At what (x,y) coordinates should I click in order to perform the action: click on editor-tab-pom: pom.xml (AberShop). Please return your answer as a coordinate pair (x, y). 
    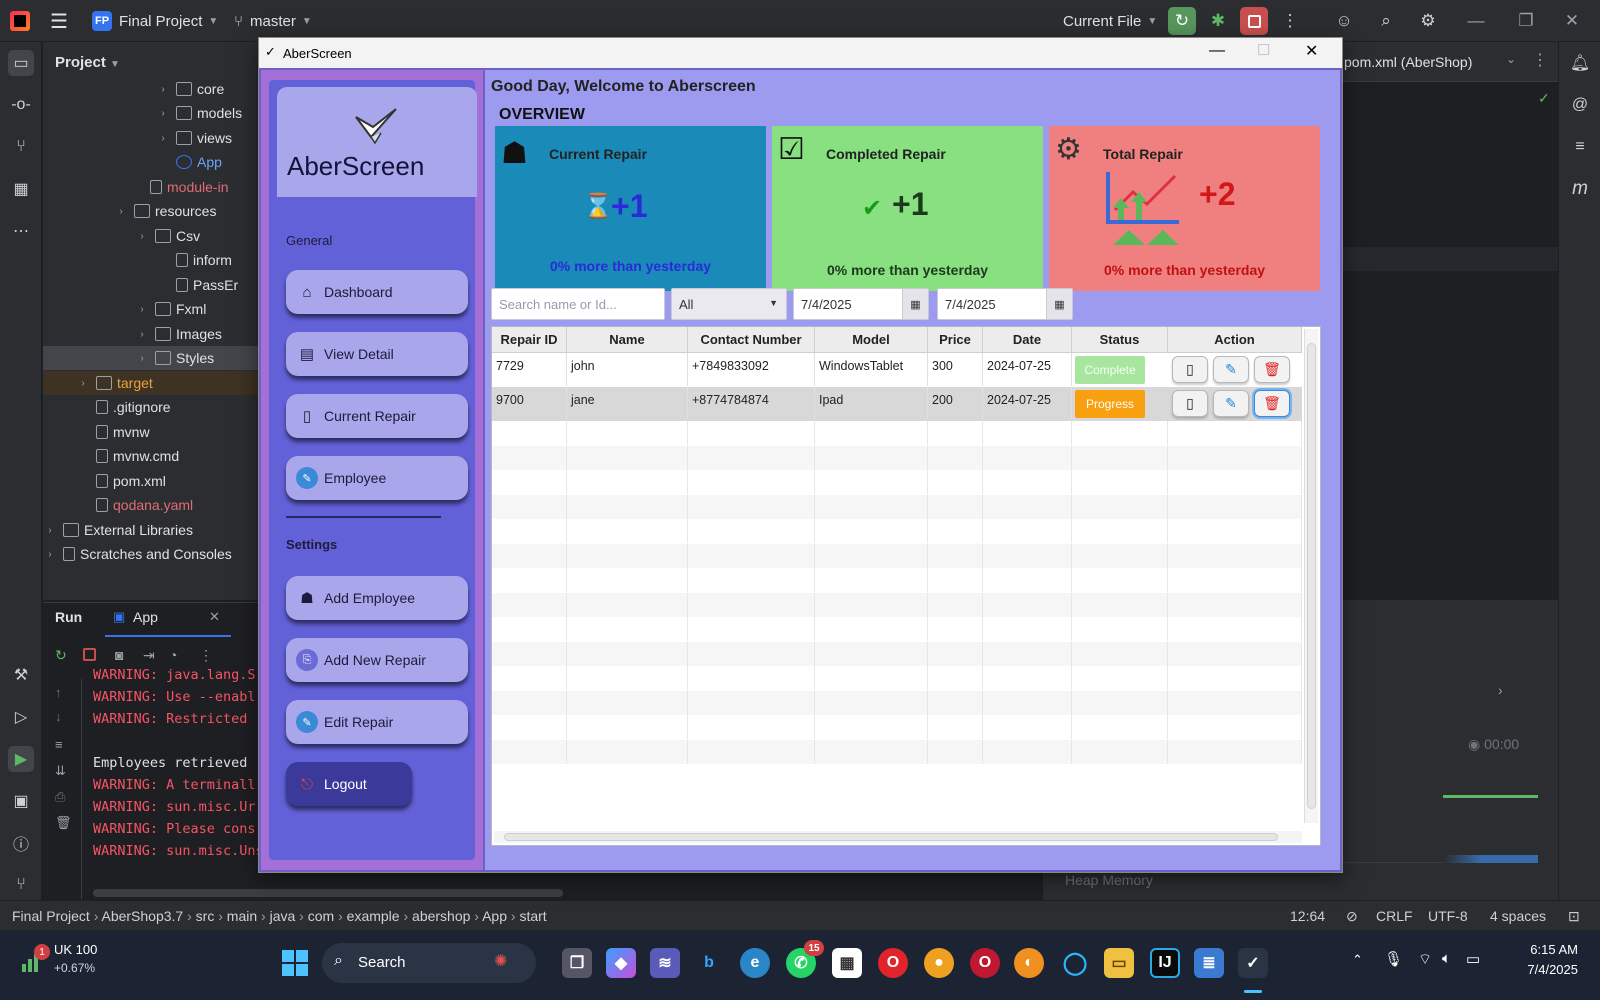
    Looking at the image, I should click on (1408, 62).